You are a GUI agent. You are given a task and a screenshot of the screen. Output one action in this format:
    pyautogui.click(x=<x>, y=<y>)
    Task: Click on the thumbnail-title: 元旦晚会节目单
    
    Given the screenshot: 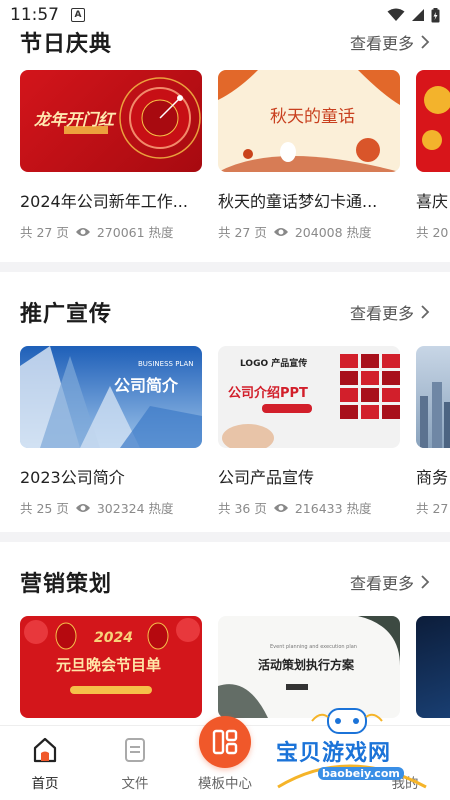 What is the action you would take?
    pyautogui.click(x=109, y=665)
    